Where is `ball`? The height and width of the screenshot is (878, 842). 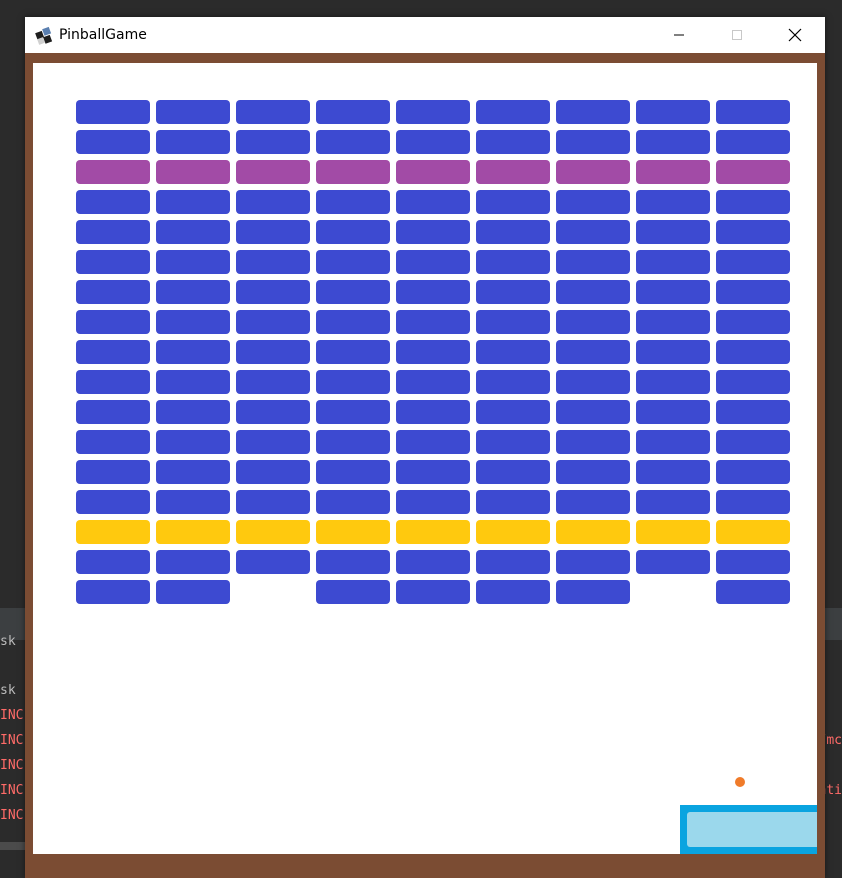
ball is located at coordinates (740, 782).